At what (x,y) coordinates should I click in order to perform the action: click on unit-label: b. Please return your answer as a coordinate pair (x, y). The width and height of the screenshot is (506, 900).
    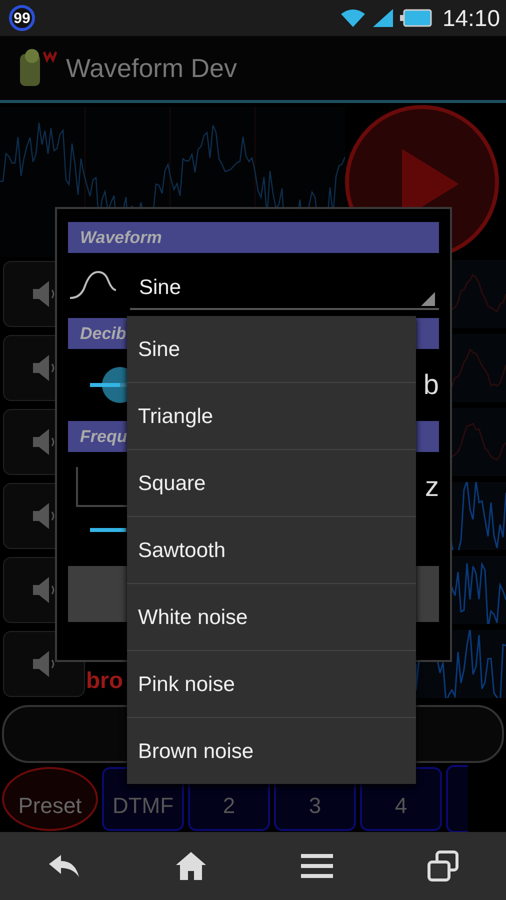
    Looking at the image, I should click on (431, 385).